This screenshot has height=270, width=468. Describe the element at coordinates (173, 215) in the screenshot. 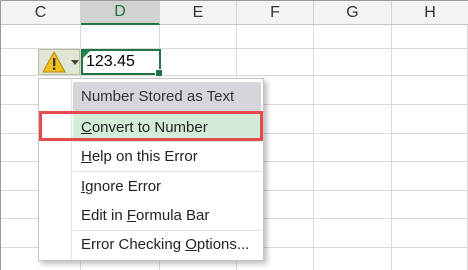

I see `menu-item-label: ormula Bar` at that location.